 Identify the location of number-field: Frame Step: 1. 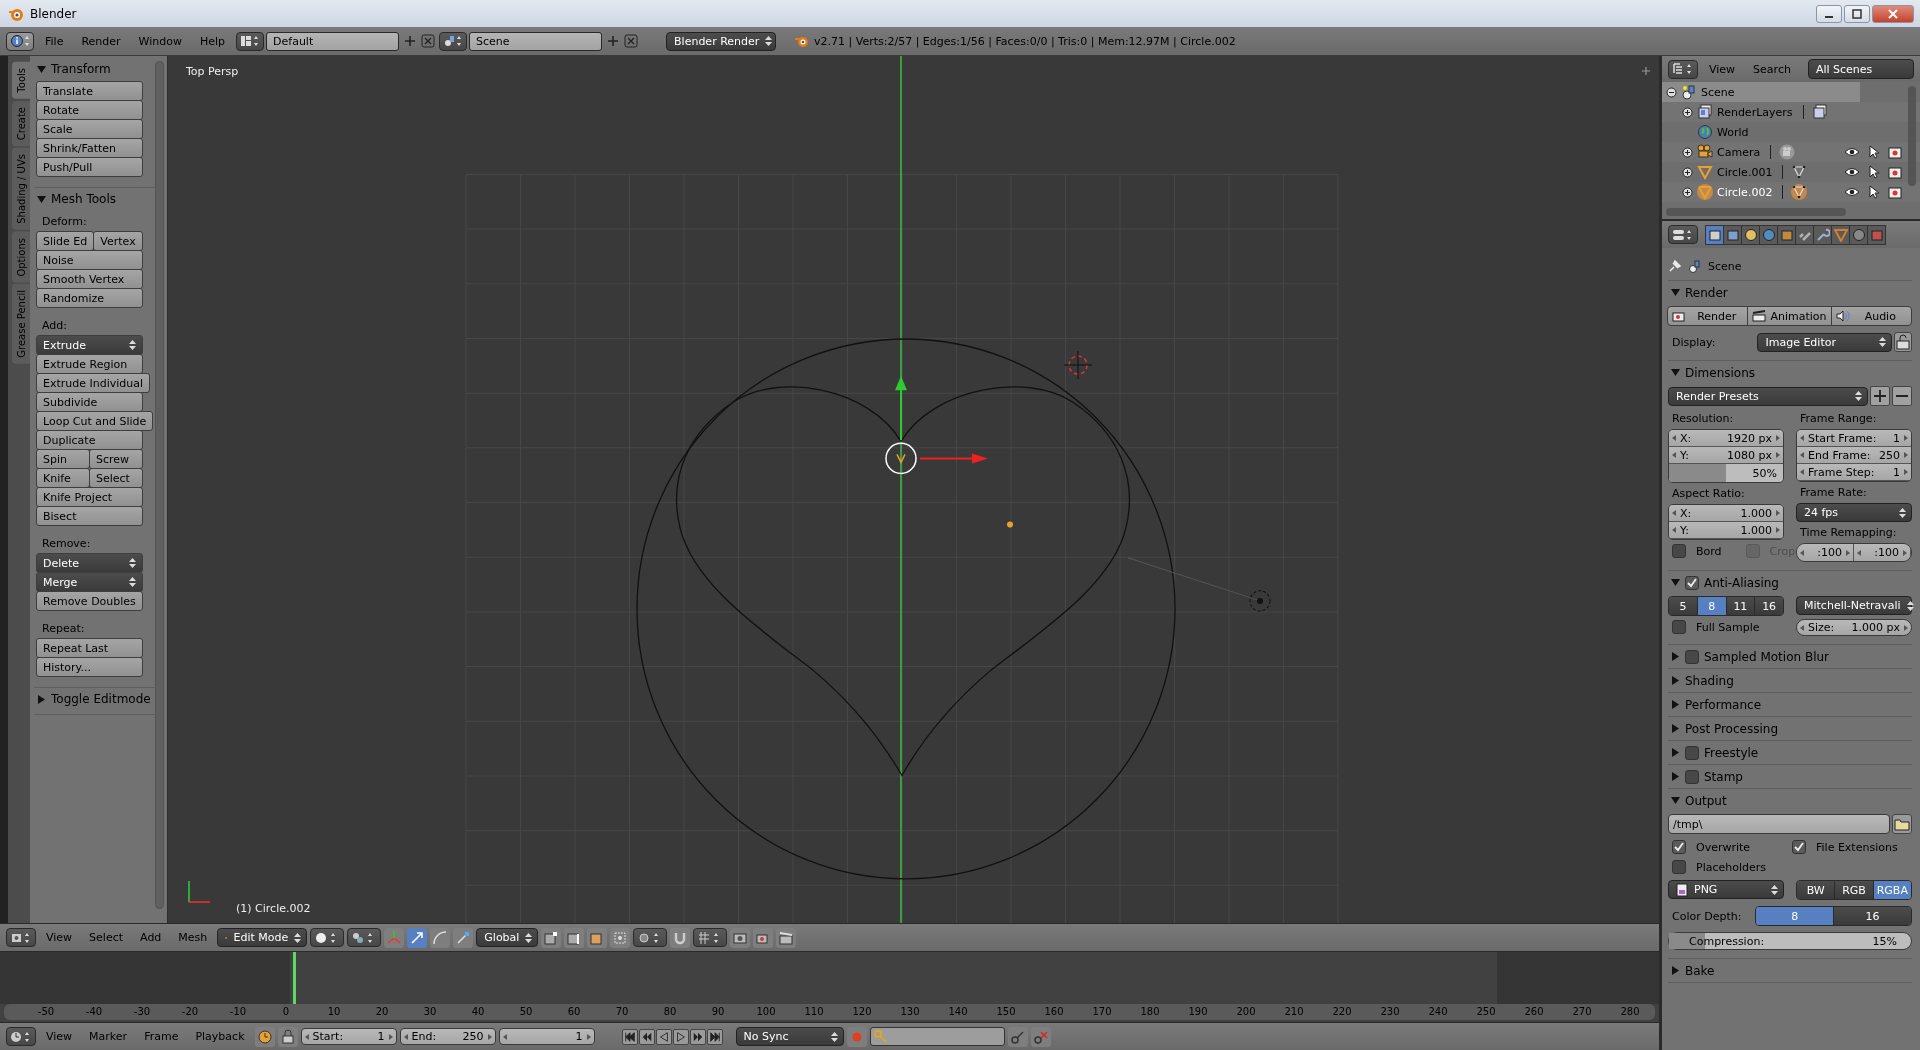
(1854, 472).